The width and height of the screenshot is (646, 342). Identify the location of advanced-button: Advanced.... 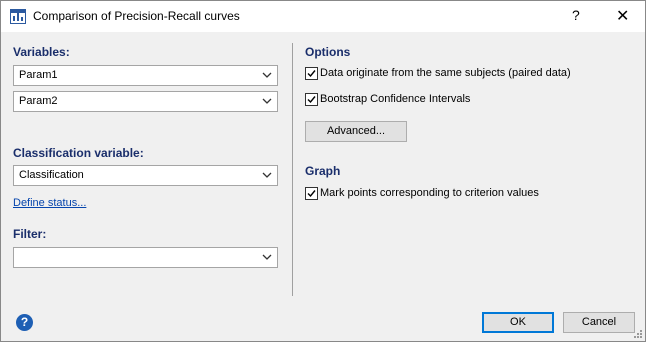
(356, 131).